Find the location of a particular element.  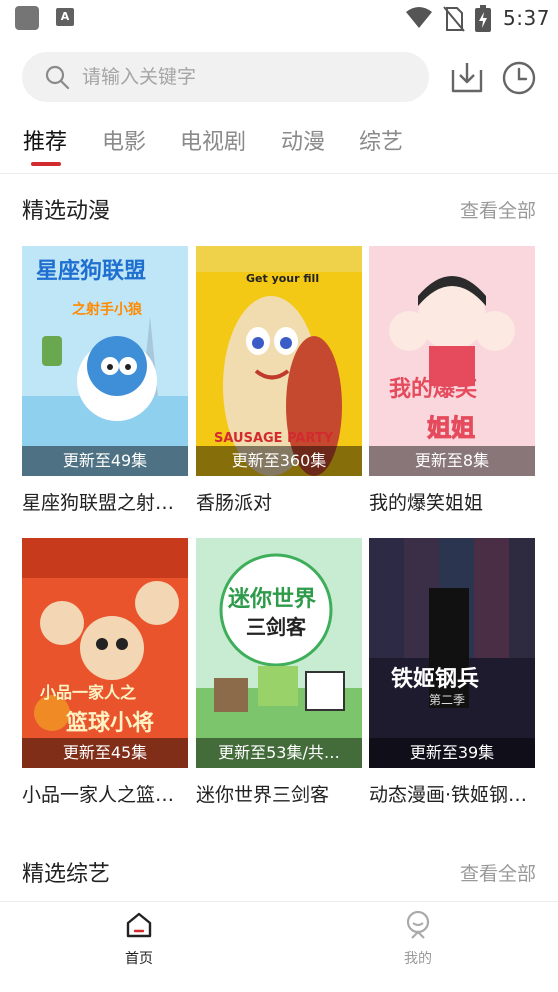

svg-text: 姐姐 is located at coordinates (451, 428).